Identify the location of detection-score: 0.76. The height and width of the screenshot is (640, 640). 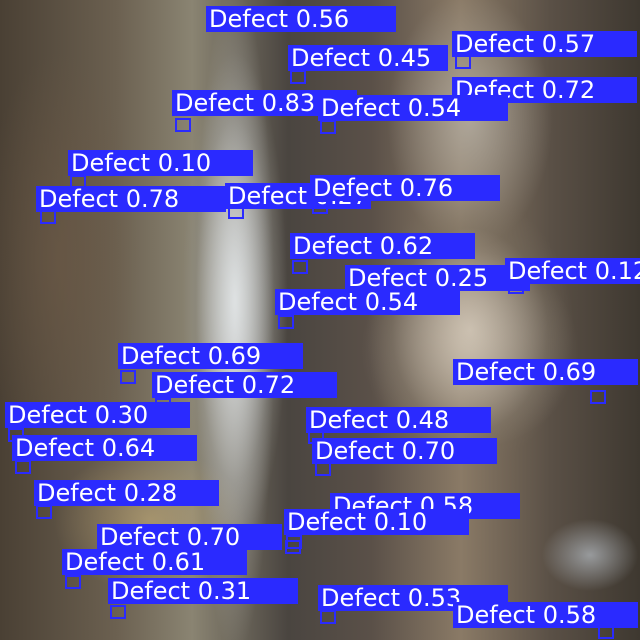
(426, 188).